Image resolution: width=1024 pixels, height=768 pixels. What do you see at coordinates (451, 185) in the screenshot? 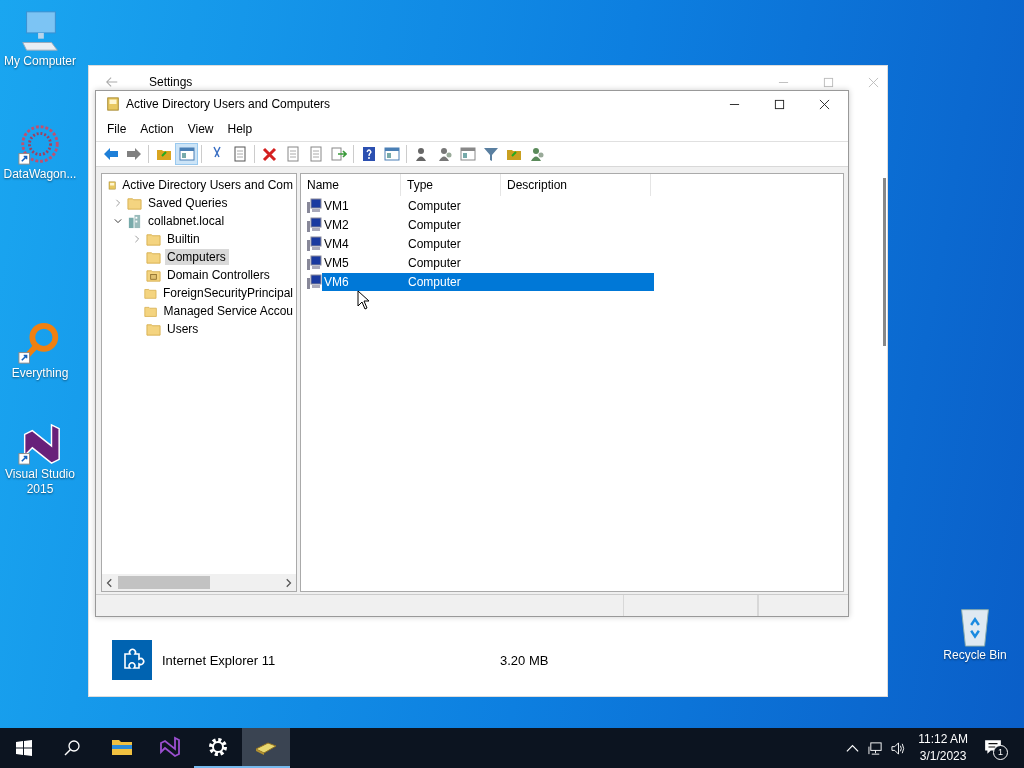
I see `column-header: Type` at bounding box center [451, 185].